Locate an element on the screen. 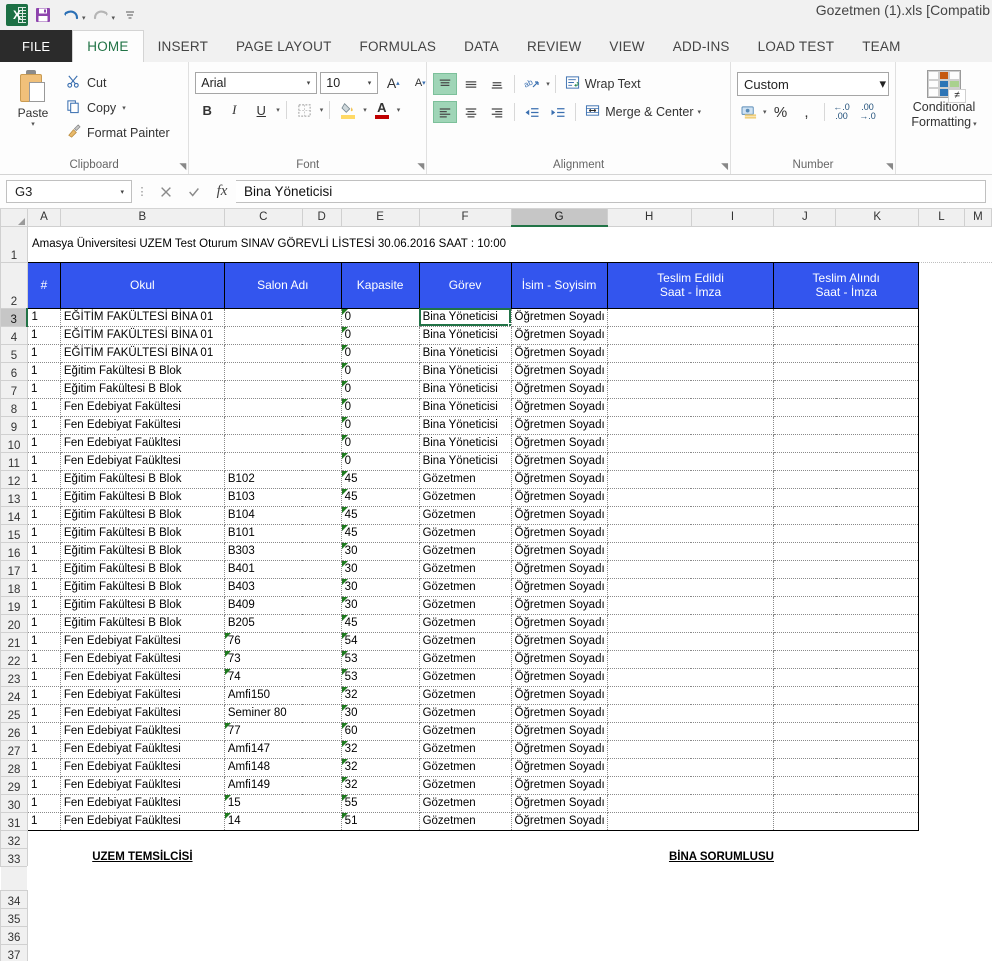 The width and height of the screenshot is (992, 961). row-header-15: 15 is located at coordinates (14, 533).